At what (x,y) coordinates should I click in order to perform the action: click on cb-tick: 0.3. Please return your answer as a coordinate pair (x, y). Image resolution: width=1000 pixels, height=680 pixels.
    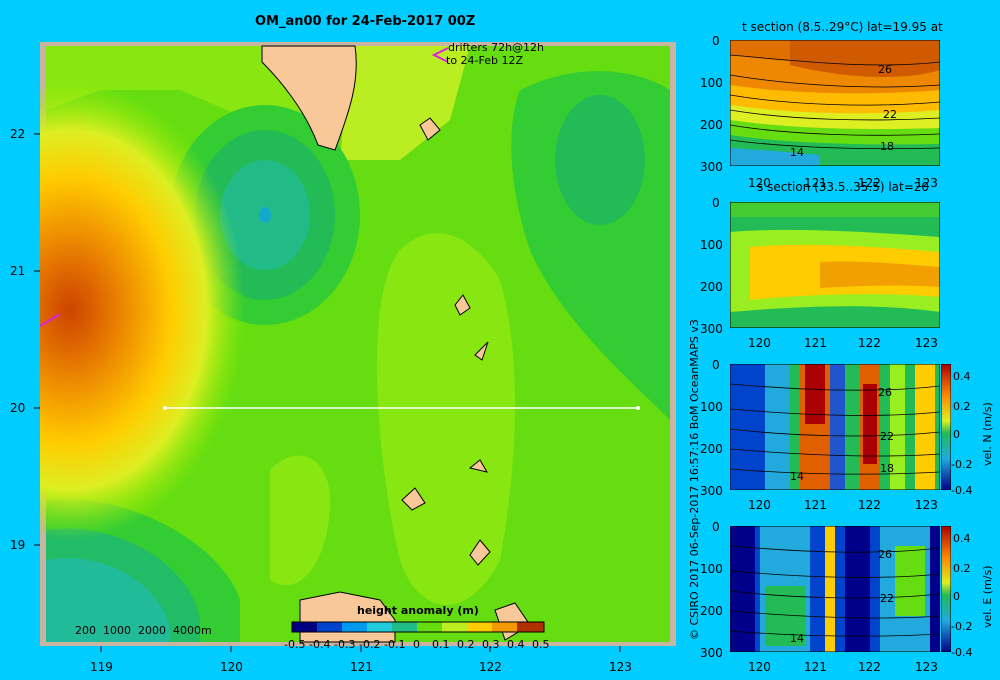
    Looking at the image, I should click on (491, 644).